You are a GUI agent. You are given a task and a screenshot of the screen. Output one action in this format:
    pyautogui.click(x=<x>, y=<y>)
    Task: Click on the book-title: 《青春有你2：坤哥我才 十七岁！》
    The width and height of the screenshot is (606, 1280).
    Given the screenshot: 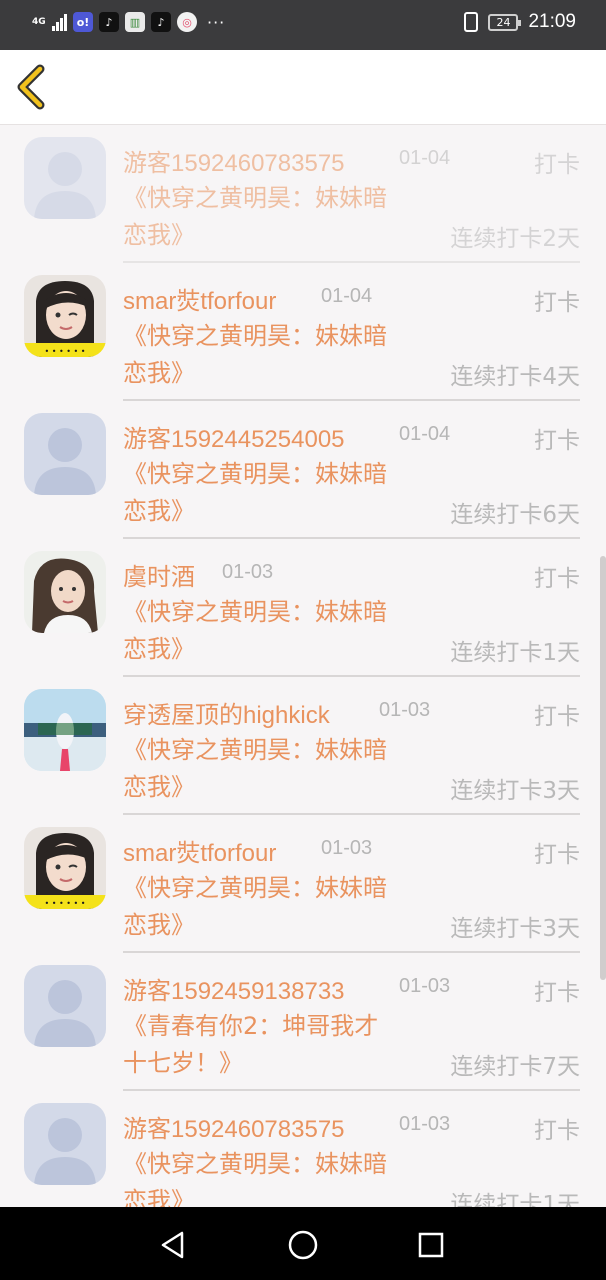 What is the action you would take?
    pyautogui.click(x=283, y=1045)
    